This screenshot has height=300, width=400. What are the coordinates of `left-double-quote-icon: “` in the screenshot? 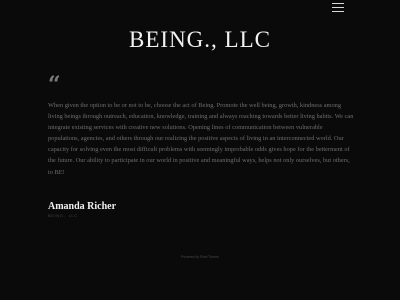 It's located at (54, 85).